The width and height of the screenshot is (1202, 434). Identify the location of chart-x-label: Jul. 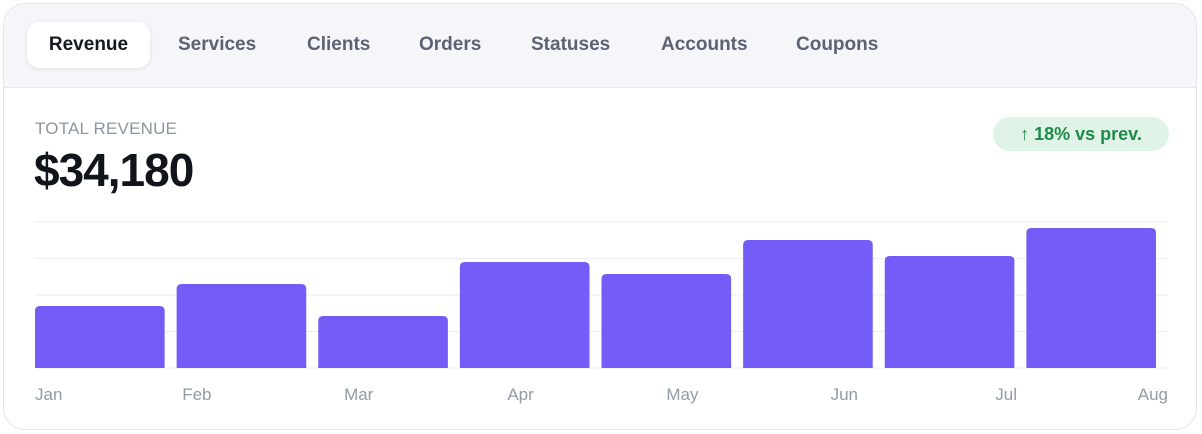
(1006, 394).